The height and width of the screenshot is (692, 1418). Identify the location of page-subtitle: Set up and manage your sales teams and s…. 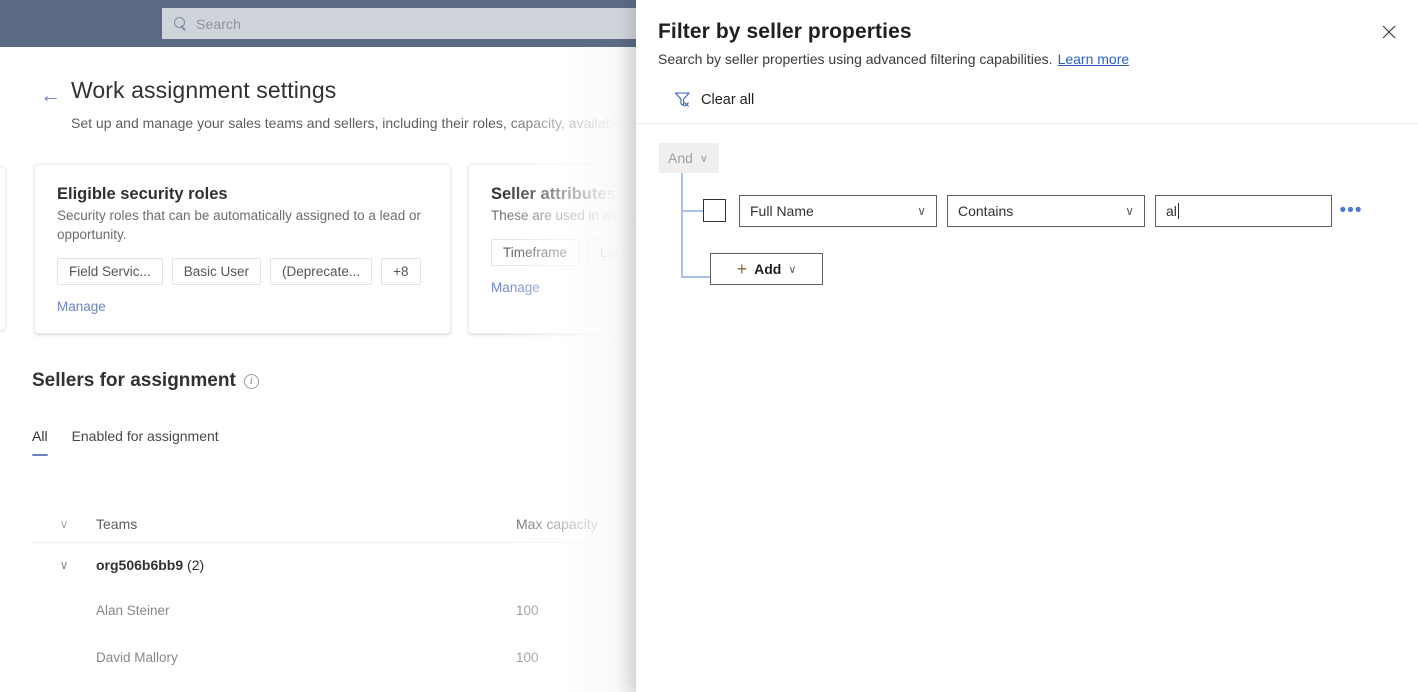
(358, 123).